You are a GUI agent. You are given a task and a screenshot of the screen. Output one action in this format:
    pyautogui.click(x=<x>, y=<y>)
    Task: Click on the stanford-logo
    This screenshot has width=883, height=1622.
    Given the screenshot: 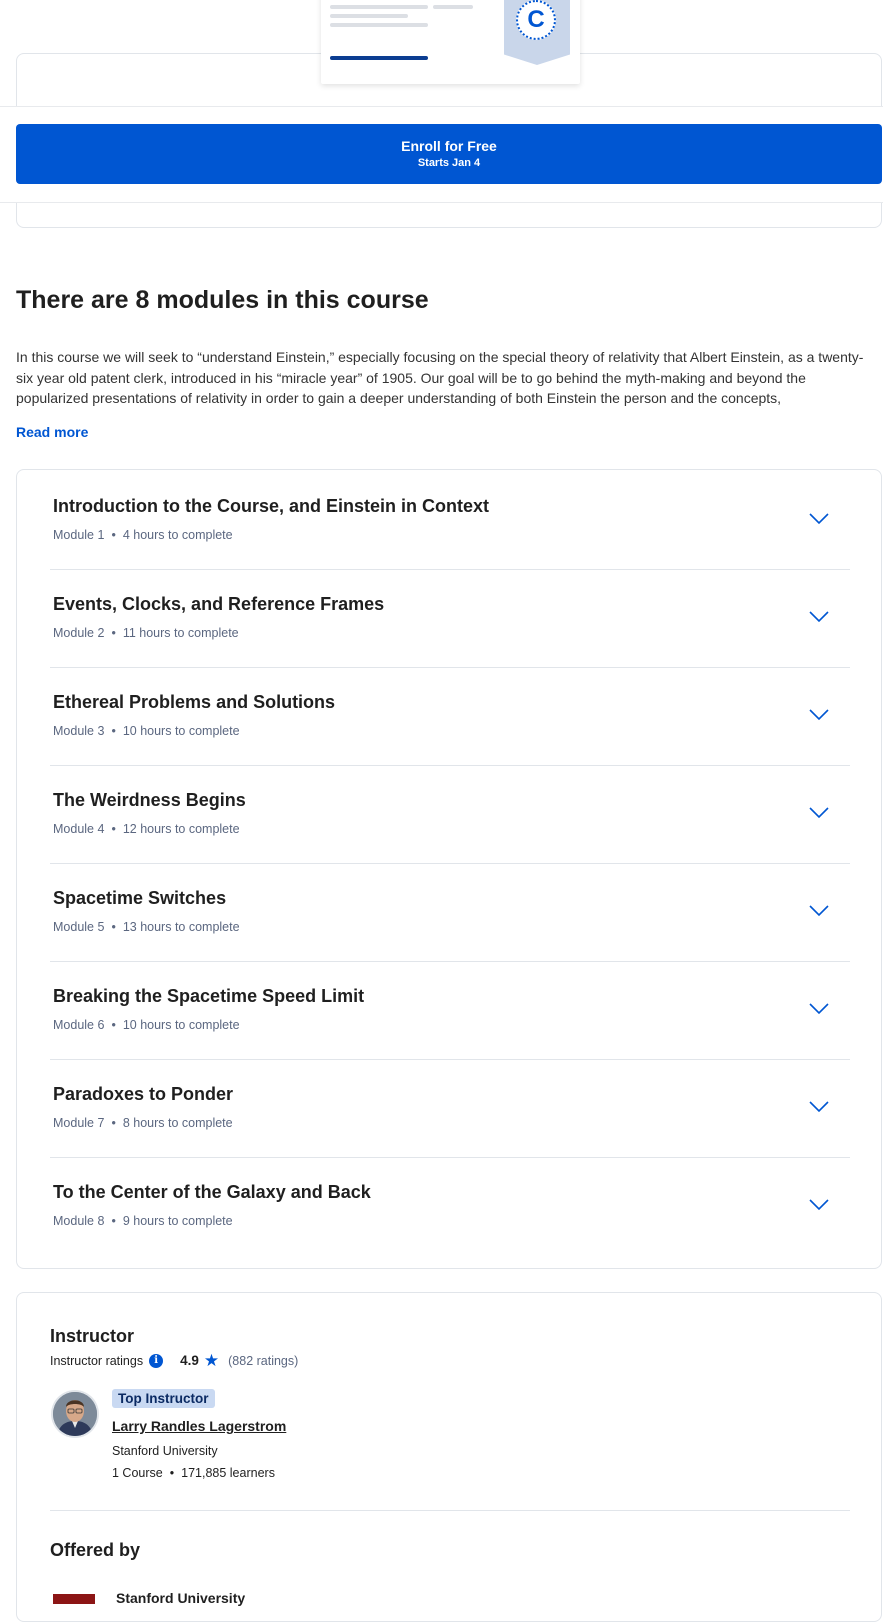 What is the action you would take?
    pyautogui.click(x=74, y=1599)
    